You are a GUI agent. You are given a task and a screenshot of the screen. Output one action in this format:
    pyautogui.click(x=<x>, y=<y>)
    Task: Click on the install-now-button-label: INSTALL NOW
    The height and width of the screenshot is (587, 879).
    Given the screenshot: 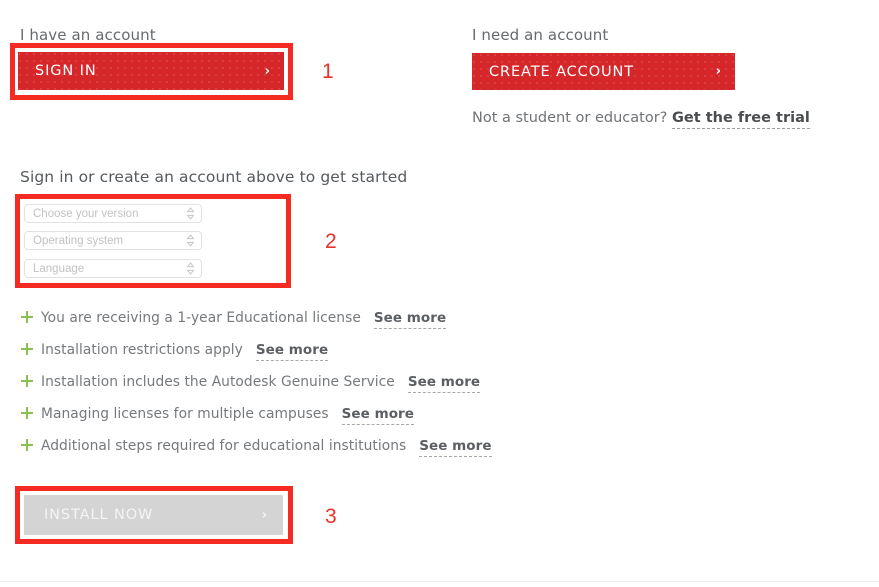 What is the action you would take?
    pyautogui.click(x=99, y=515)
    